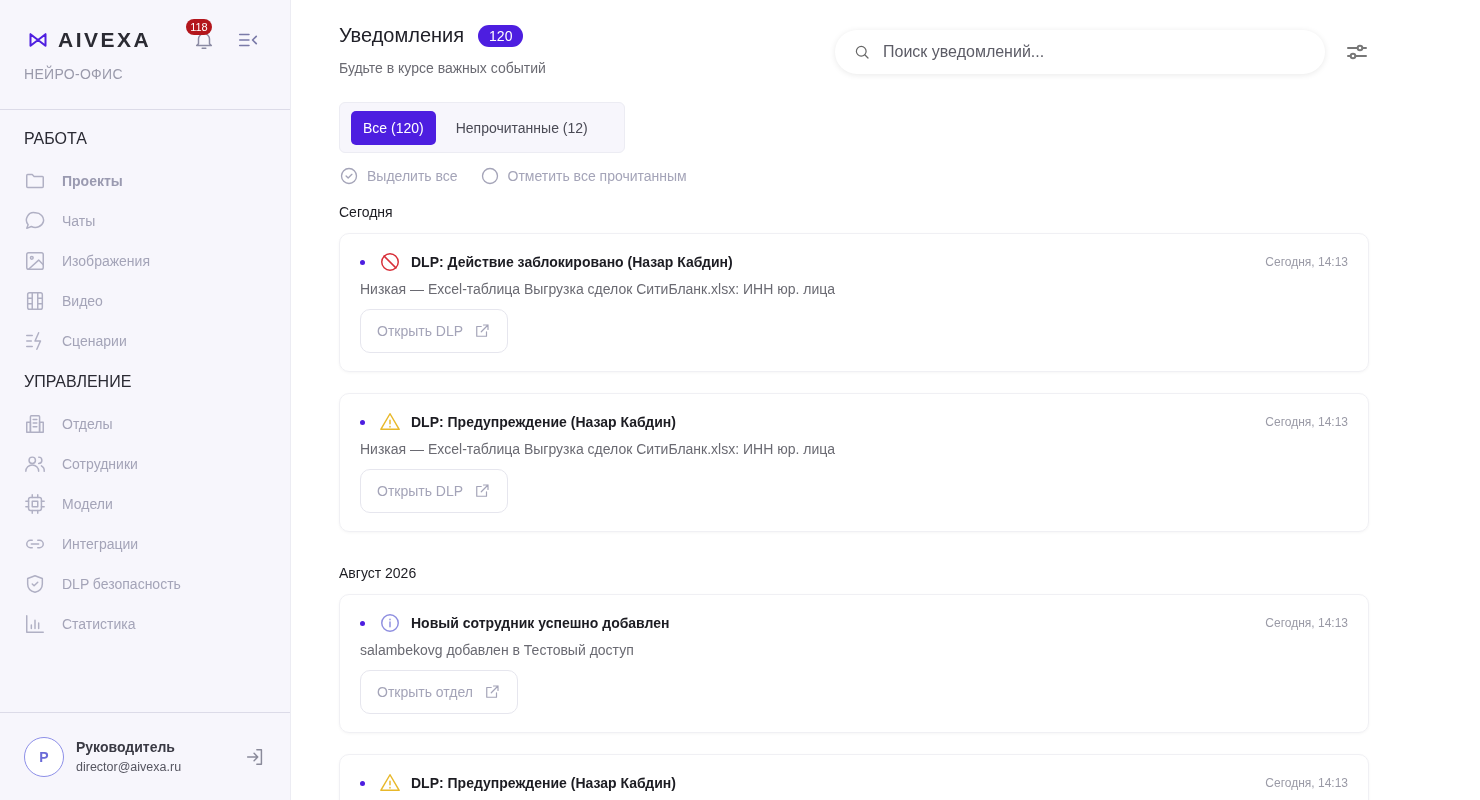  I want to click on notification-badge: 118, so click(199, 27).